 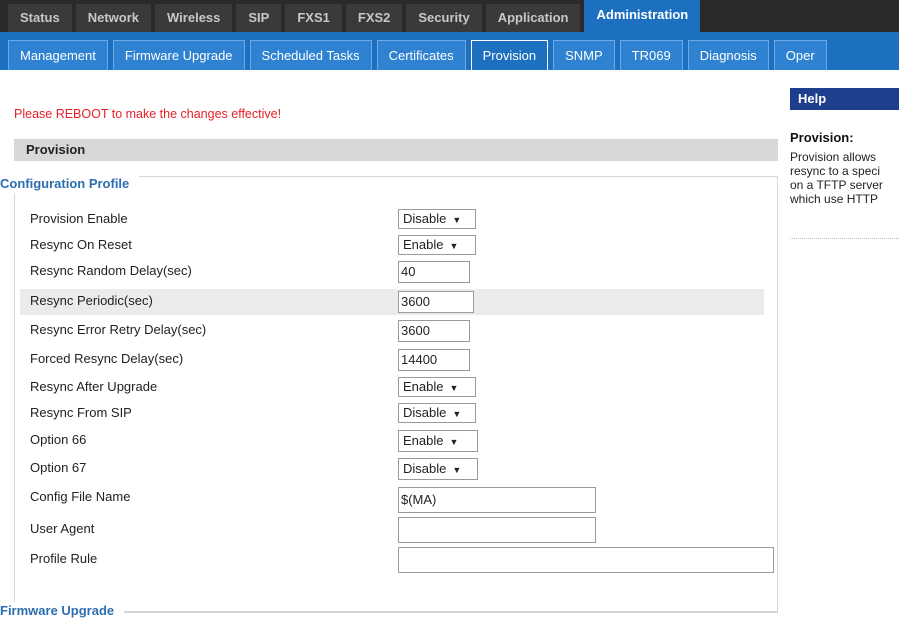 I want to click on resync-error-retry-delay-label: Resync Error Retry Delay(sec), so click(x=118, y=329).